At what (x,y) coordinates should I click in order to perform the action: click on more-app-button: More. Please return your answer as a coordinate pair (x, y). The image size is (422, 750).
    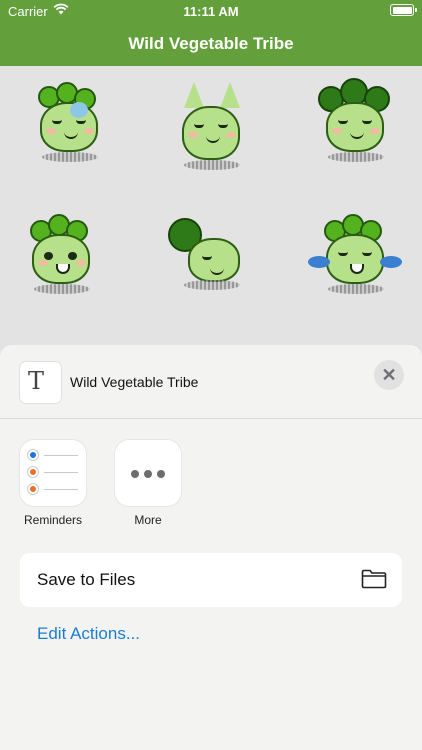
    Looking at the image, I should click on (148, 483).